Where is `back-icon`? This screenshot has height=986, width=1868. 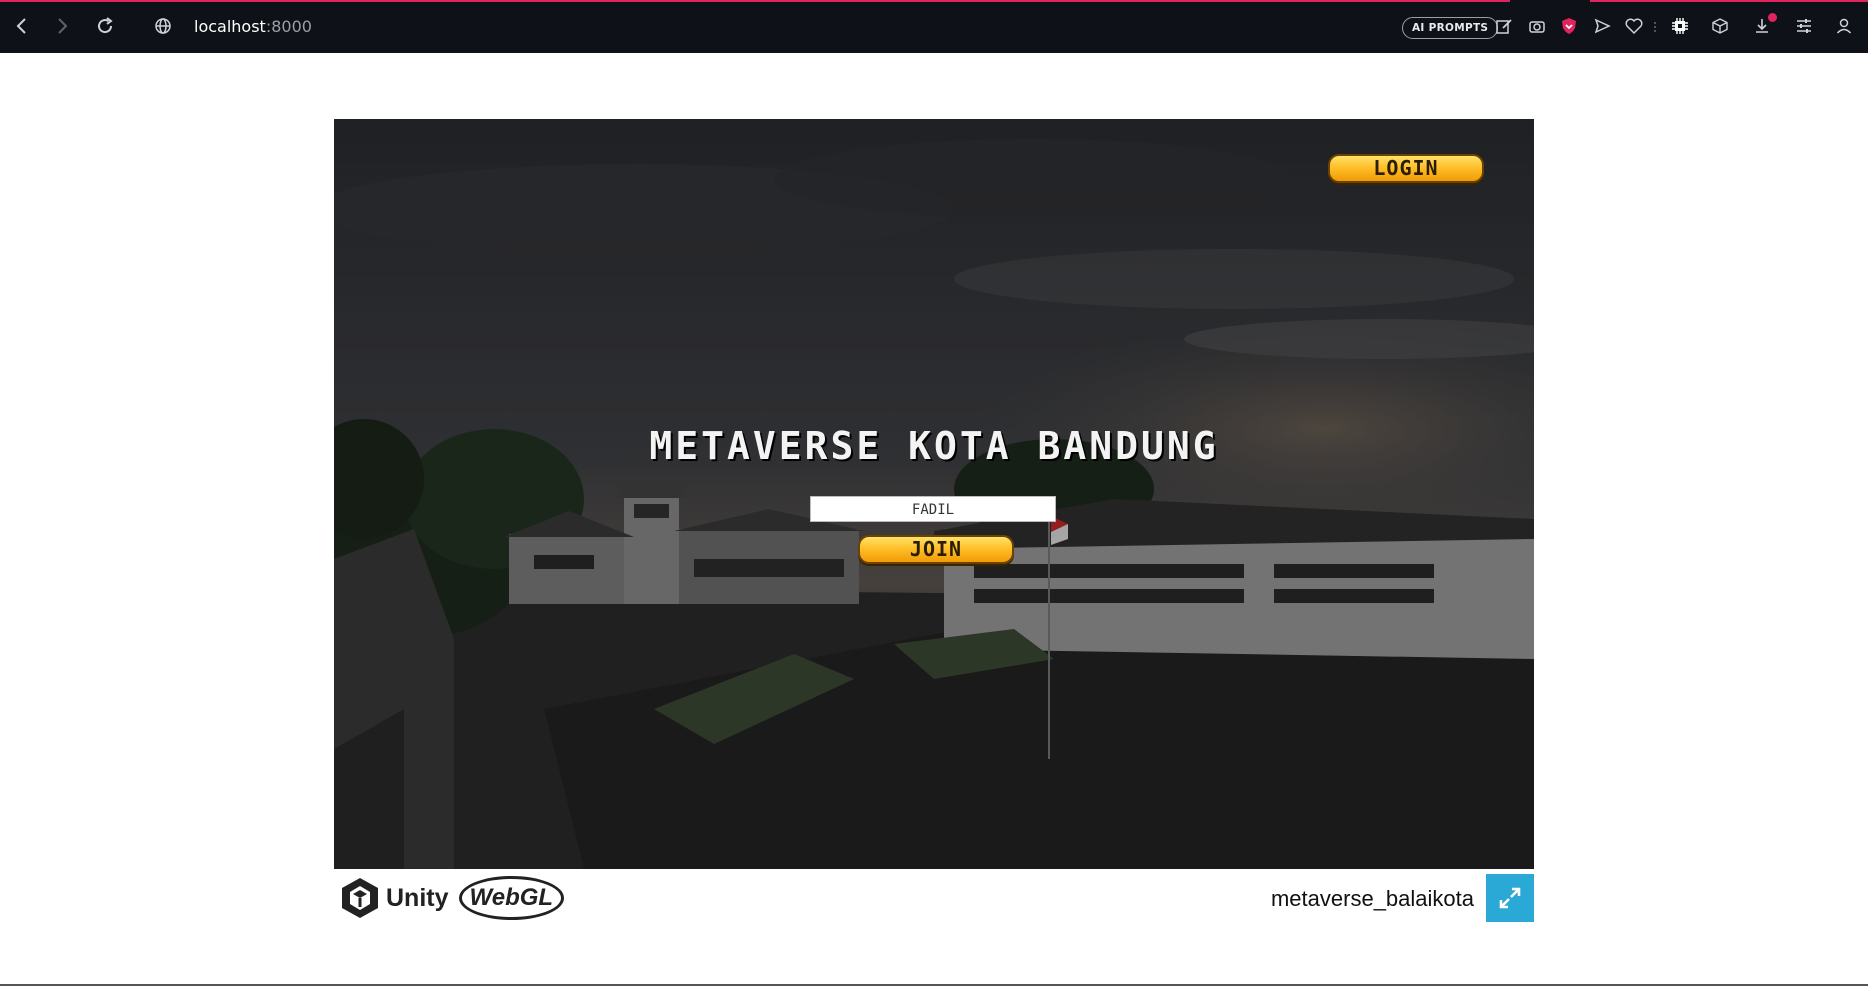 back-icon is located at coordinates (22, 26).